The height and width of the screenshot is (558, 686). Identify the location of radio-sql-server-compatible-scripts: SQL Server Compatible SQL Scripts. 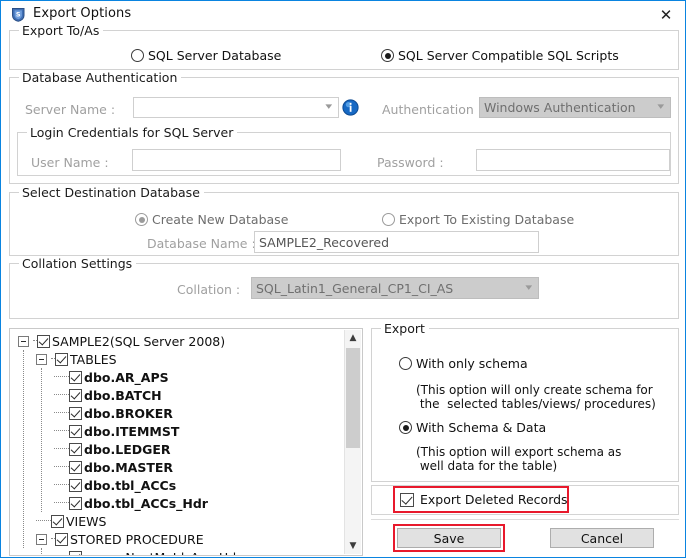
(500, 55).